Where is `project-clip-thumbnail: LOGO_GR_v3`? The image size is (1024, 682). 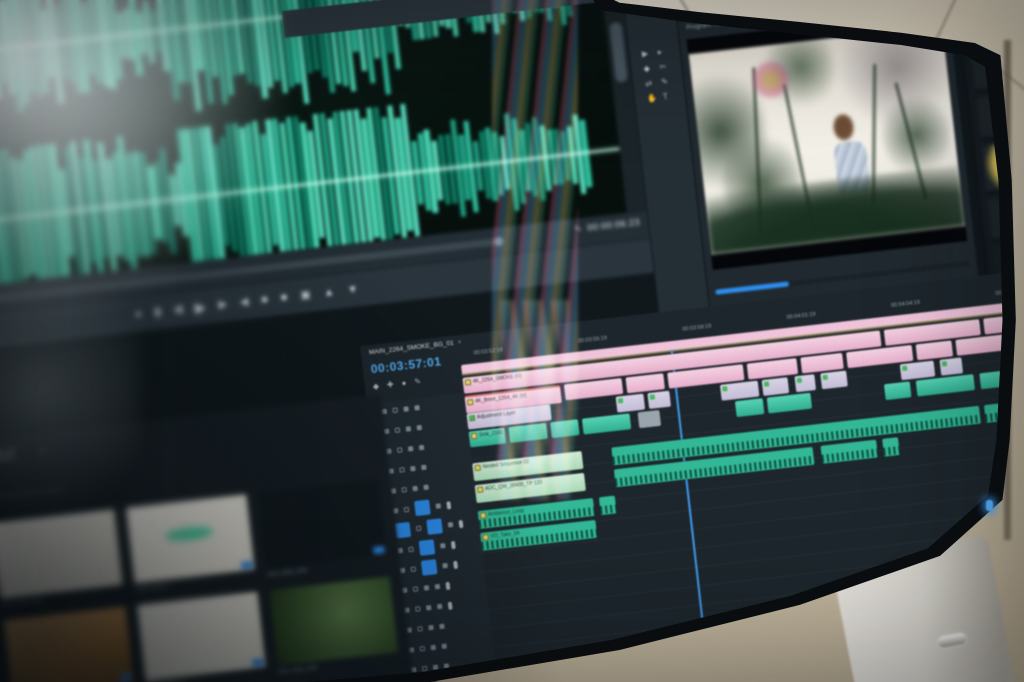
project-clip-thumbnail: LOGO_GR_v3 is located at coordinates (190, 543).